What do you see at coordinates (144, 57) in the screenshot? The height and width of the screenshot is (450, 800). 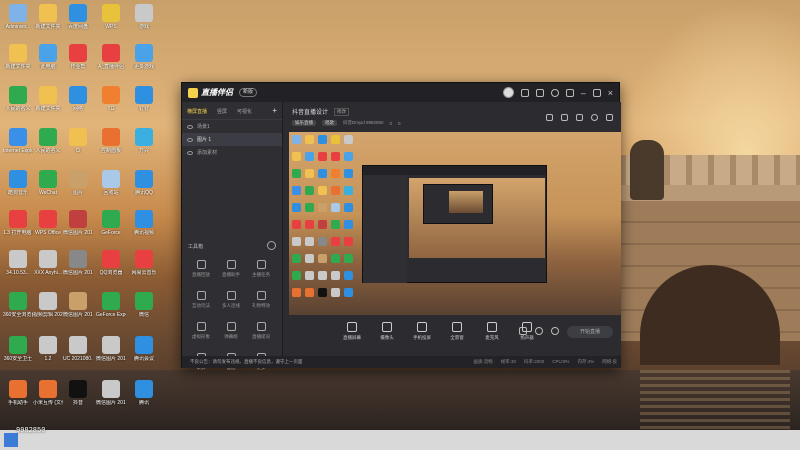 I see `desktop-icon: 更多游戏` at bounding box center [144, 57].